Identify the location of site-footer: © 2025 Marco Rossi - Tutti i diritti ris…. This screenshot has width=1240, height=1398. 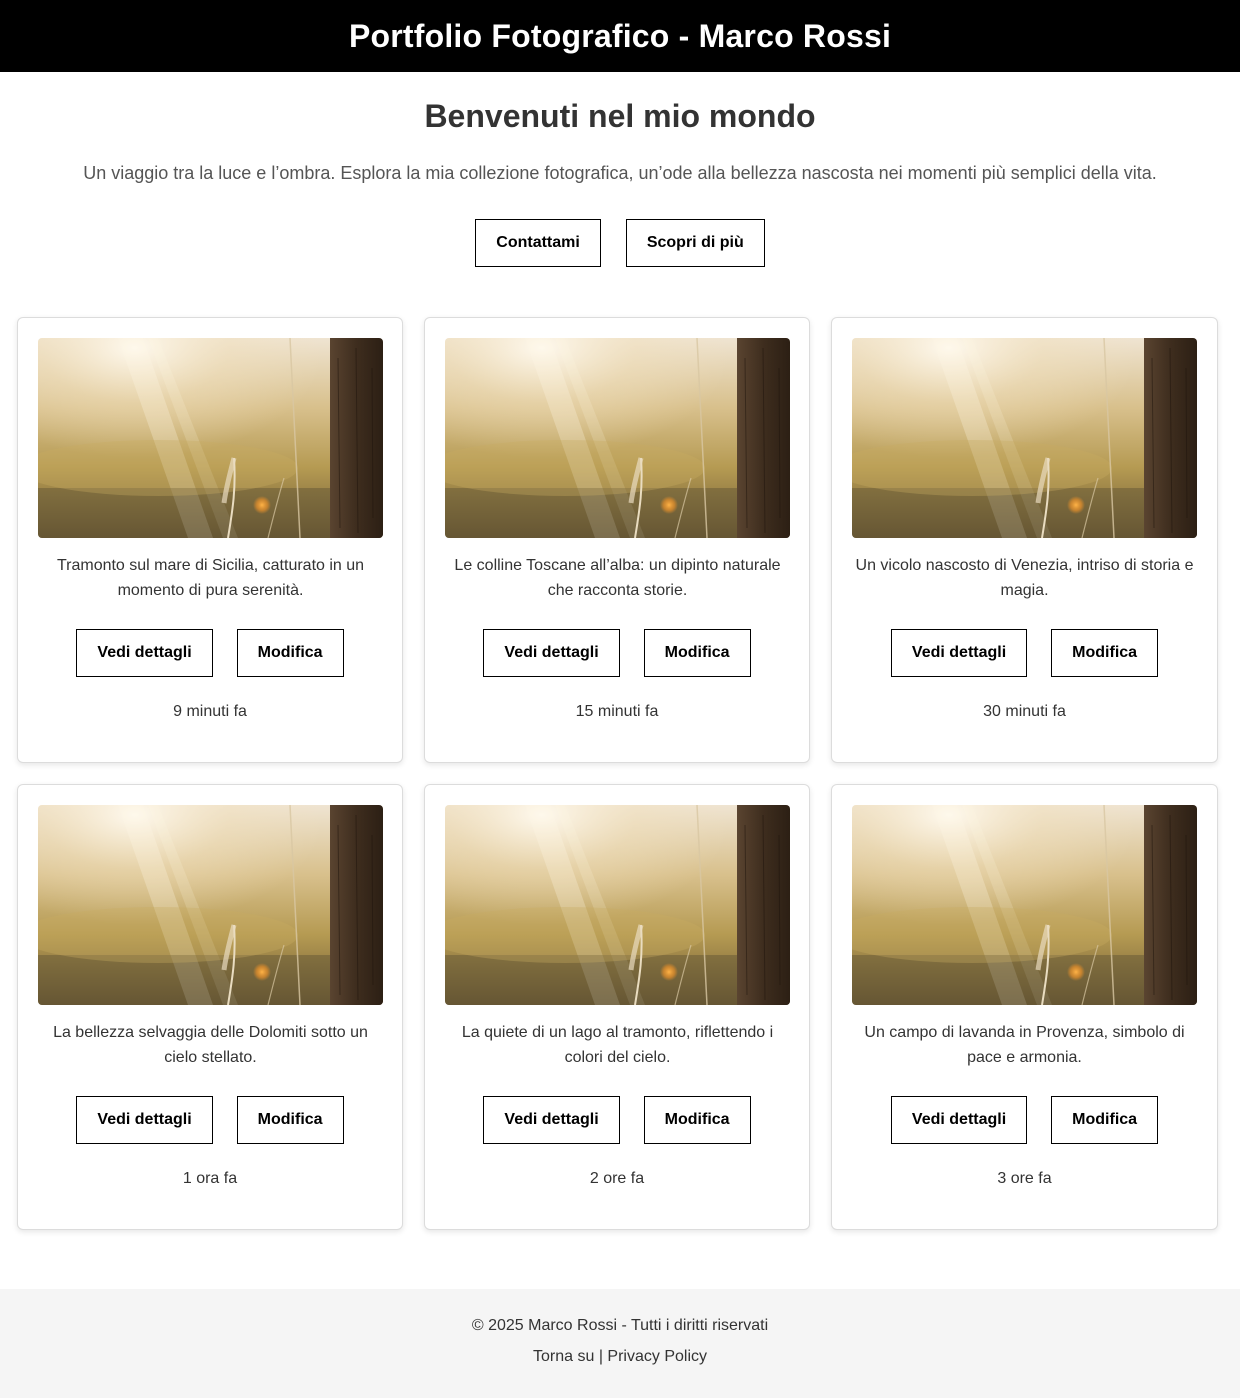
(620, 1343).